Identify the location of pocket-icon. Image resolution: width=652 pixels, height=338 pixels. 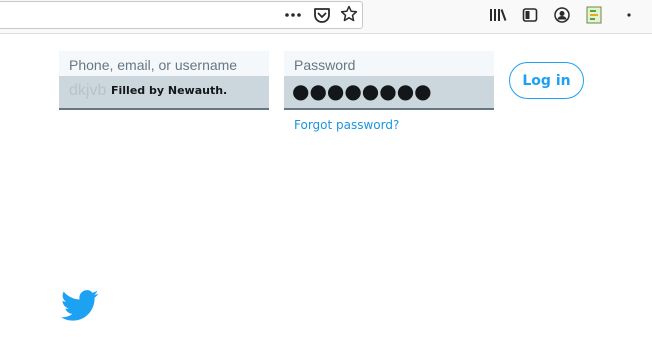
(322, 15).